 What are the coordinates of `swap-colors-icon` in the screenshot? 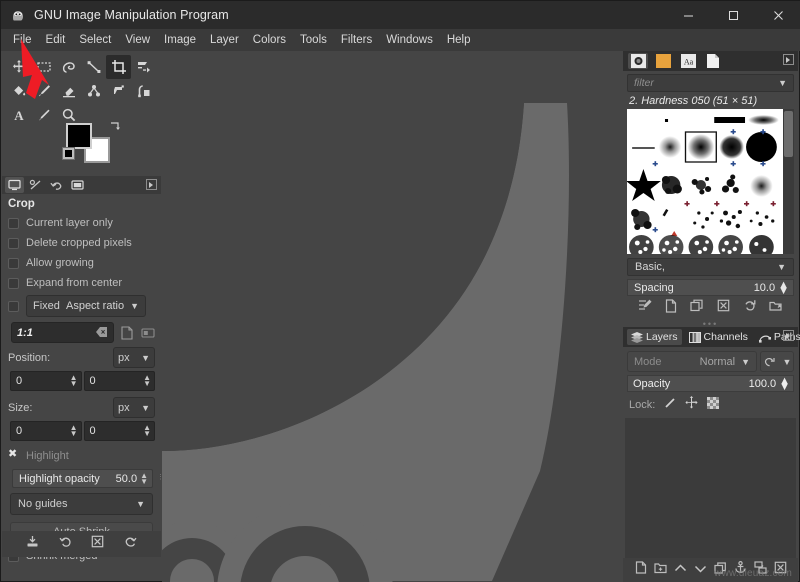 It's located at (115, 128).